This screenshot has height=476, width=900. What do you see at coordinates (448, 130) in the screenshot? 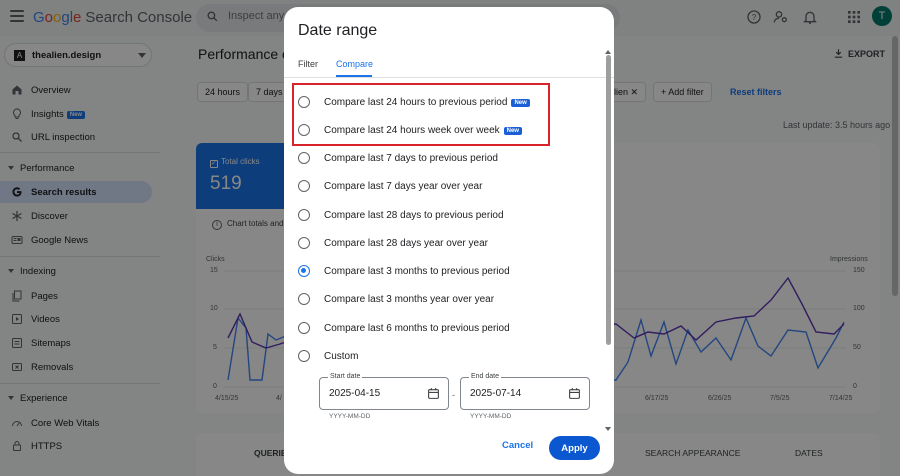
I see `option-24h-week-over-week: Compare last 24 hours week over week New` at bounding box center [448, 130].